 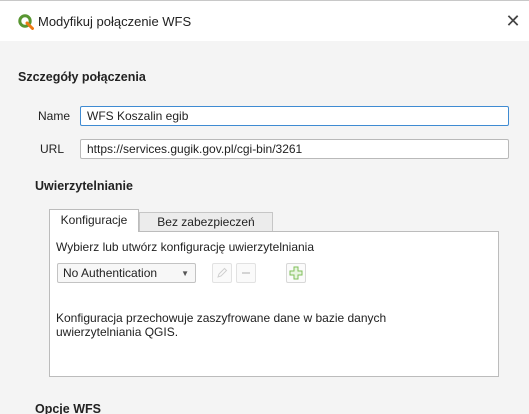 I want to click on plus-add-icon, so click(x=296, y=273).